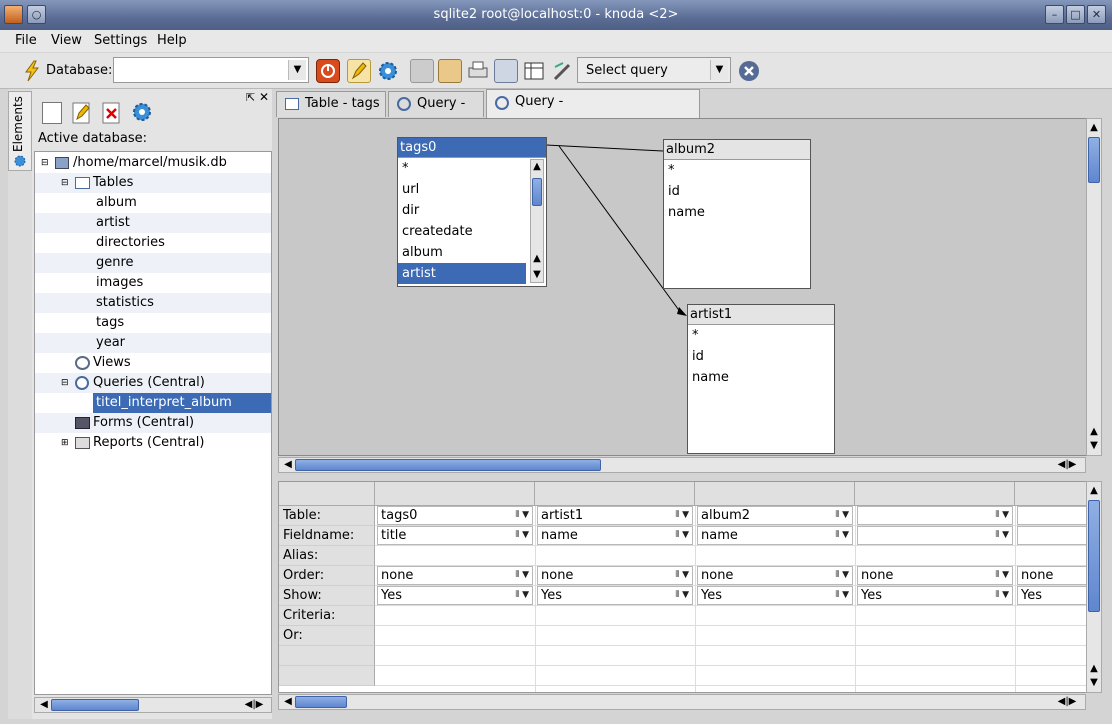 This screenshot has width=1112, height=724. Describe the element at coordinates (65, 443) in the screenshot. I see `expand-icon: ⊞` at that location.